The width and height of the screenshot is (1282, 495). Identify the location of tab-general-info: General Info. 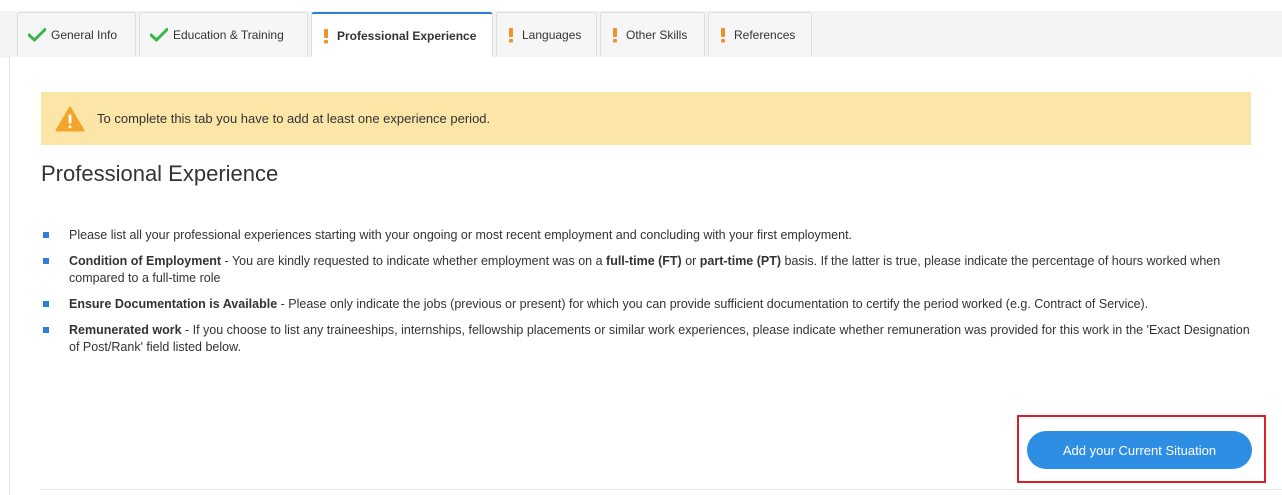
(76, 34).